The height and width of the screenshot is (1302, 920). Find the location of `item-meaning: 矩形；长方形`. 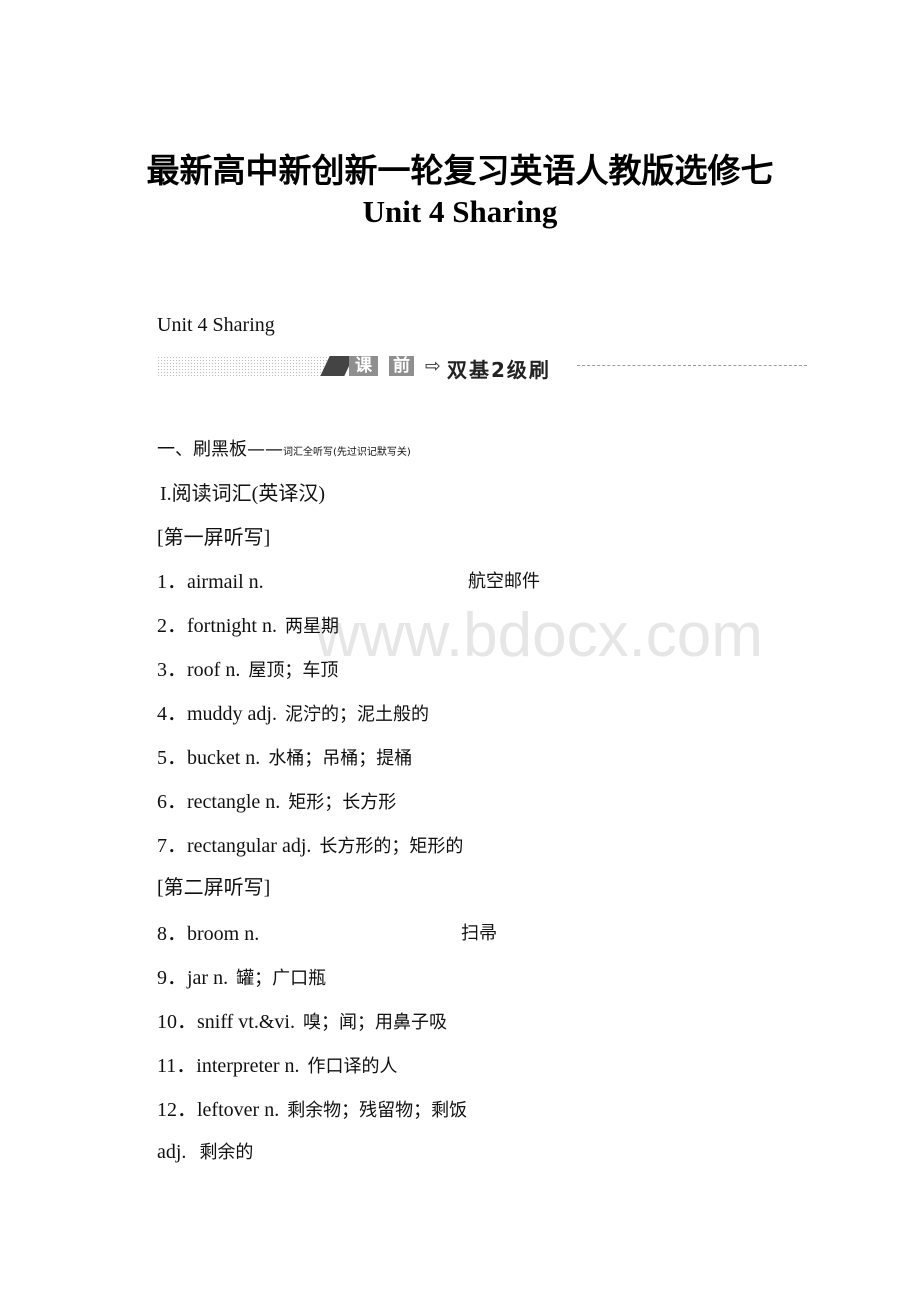

item-meaning: 矩形；长方形 is located at coordinates (342, 802).